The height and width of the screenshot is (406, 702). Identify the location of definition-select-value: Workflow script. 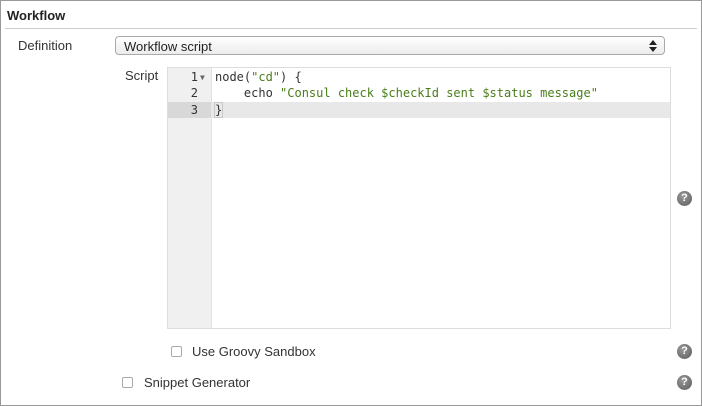
(168, 46).